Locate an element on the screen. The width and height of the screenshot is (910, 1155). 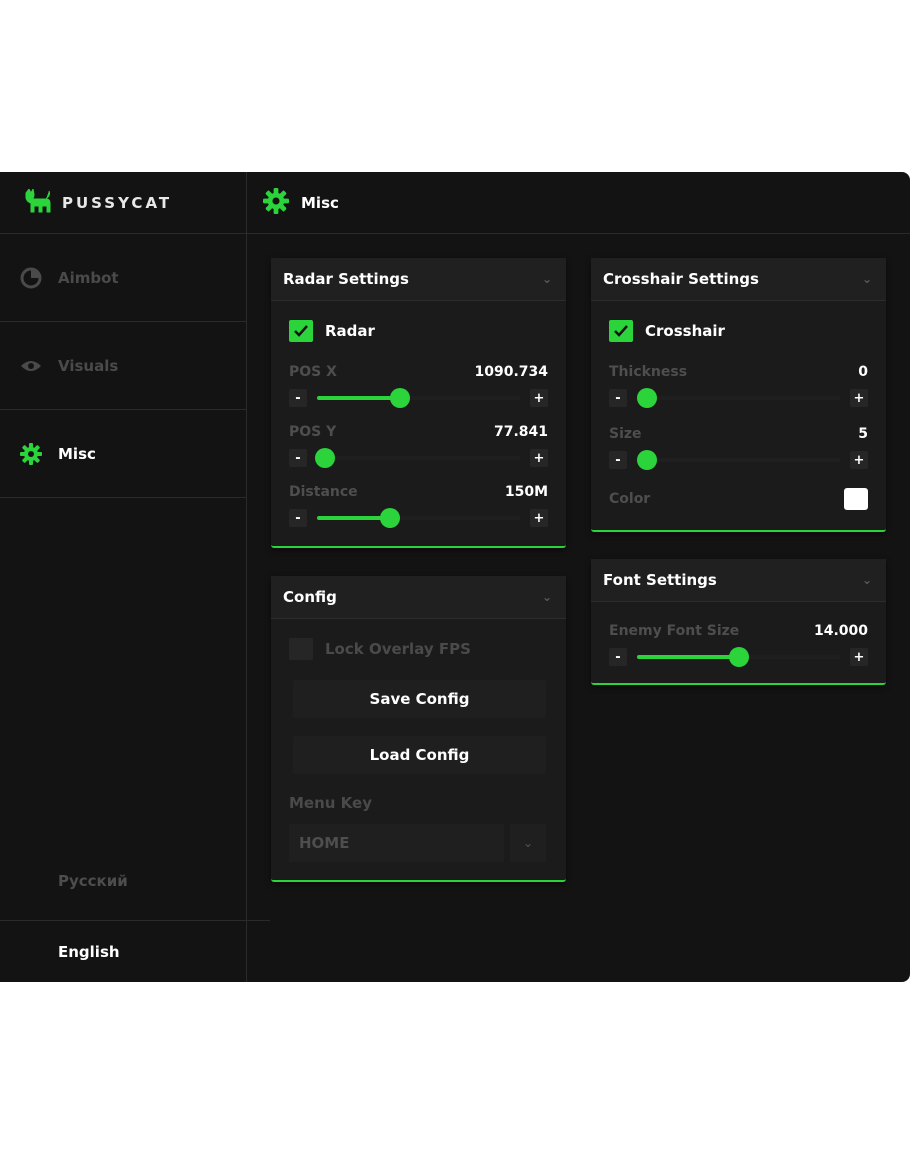
sidebar-item-label: Misc is located at coordinates (77, 453).